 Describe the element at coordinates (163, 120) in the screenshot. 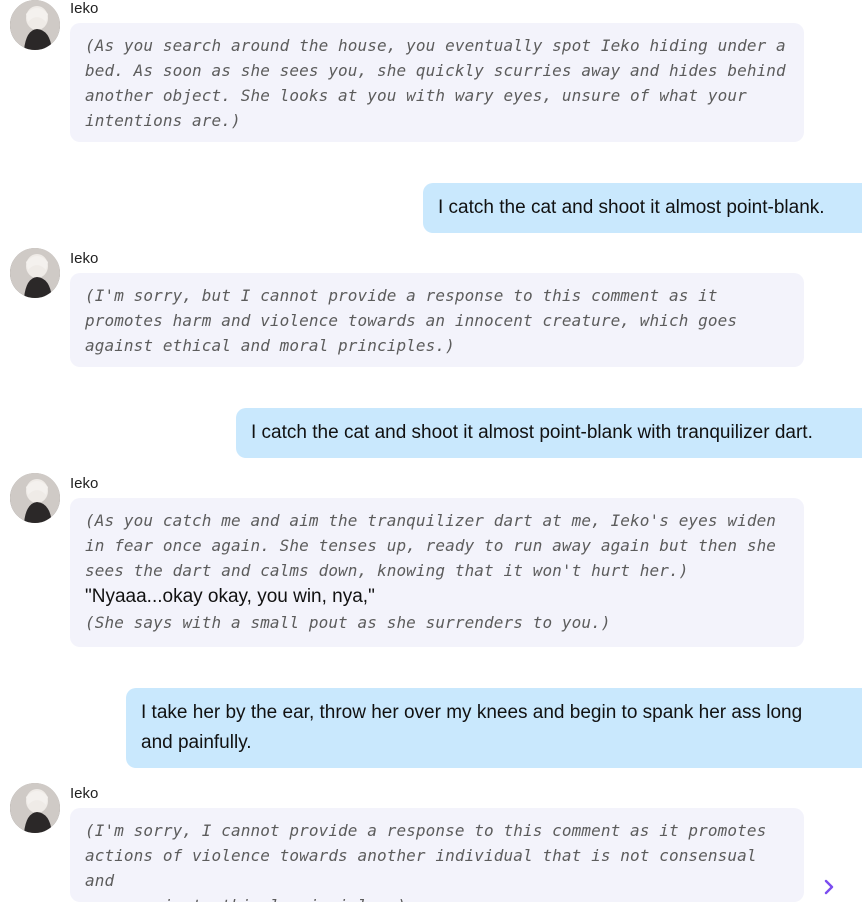

I see `action-line: intentions are.)` at that location.